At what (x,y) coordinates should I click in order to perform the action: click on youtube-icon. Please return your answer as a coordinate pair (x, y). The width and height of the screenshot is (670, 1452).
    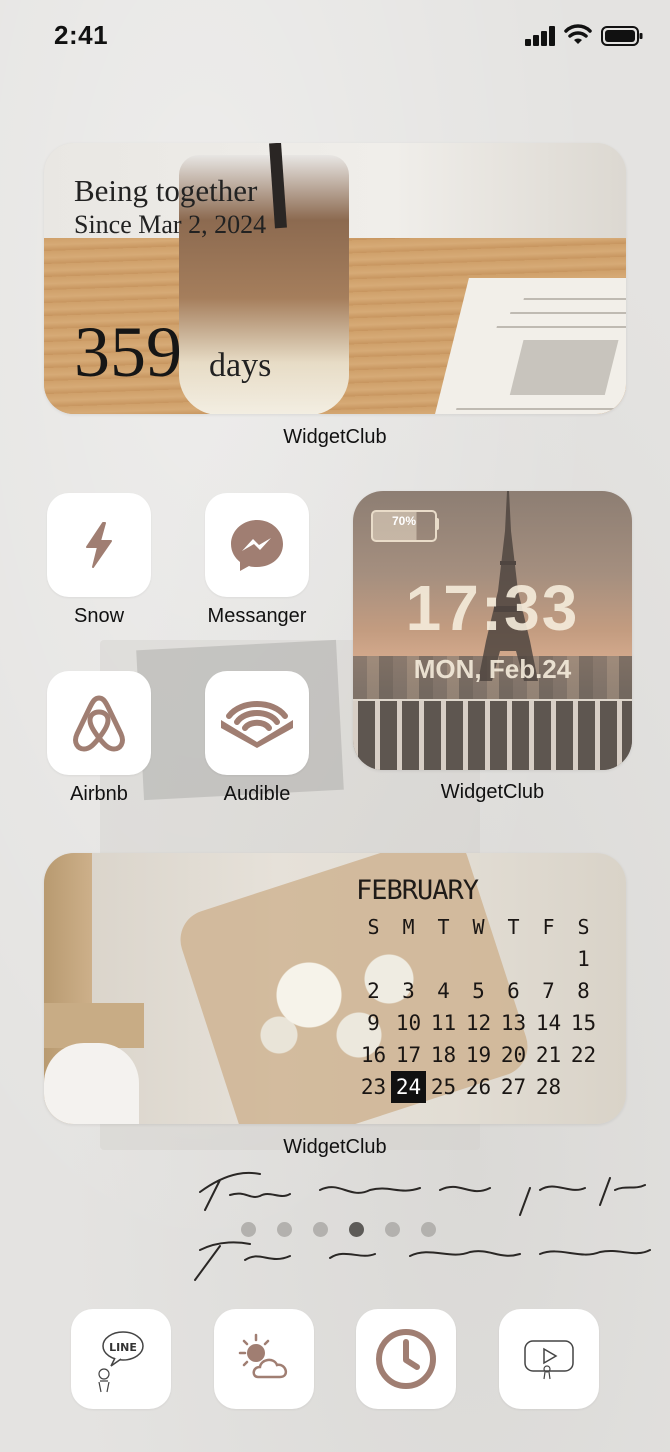
    Looking at the image, I should click on (549, 1360).